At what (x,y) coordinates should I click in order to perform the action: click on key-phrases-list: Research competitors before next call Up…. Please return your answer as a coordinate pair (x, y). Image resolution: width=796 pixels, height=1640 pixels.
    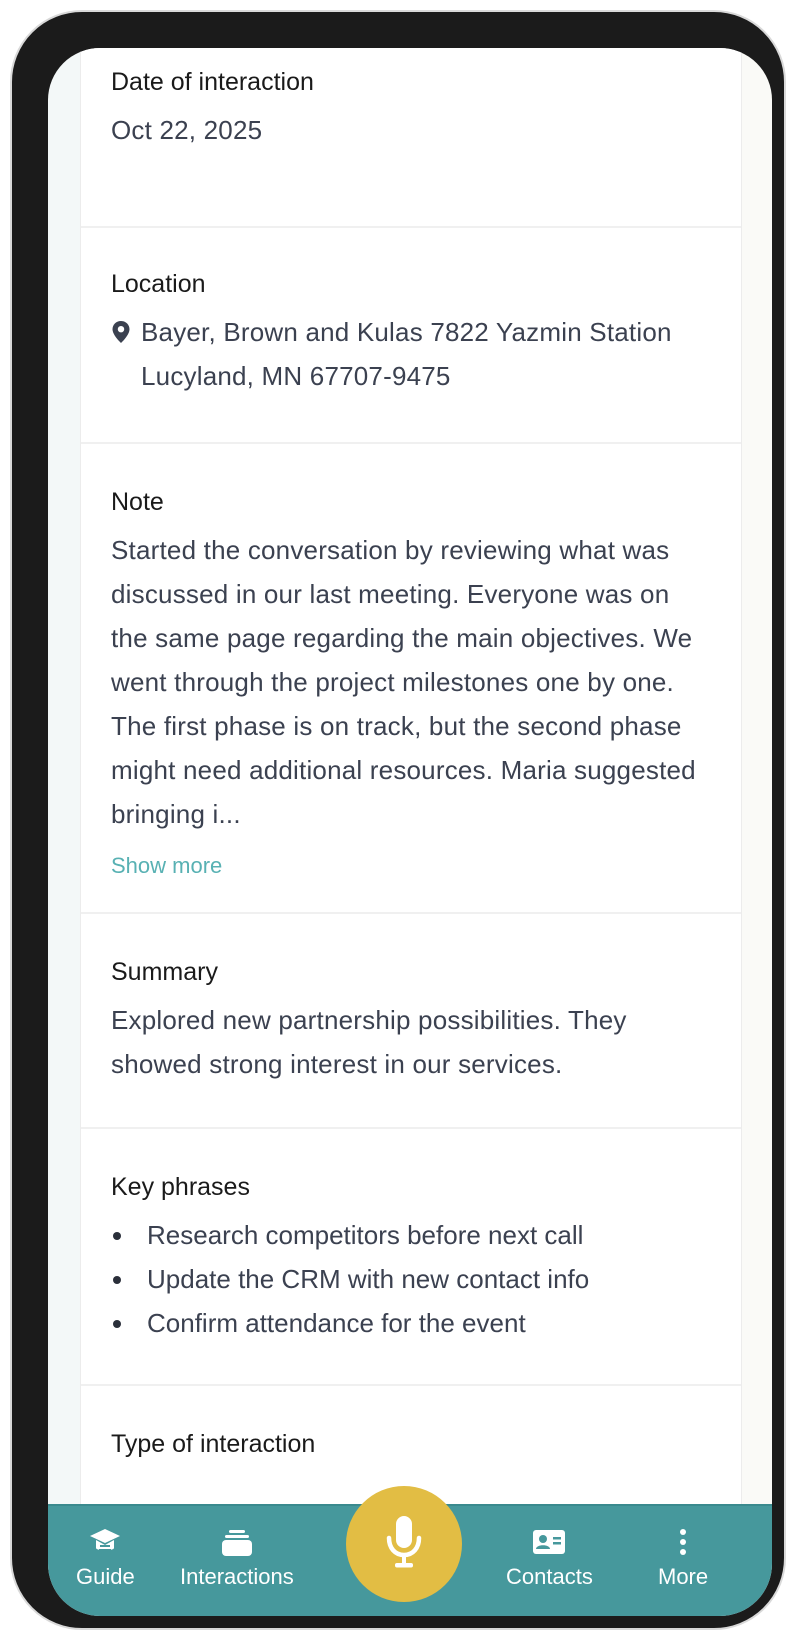
    Looking at the image, I should click on (411, 1279).